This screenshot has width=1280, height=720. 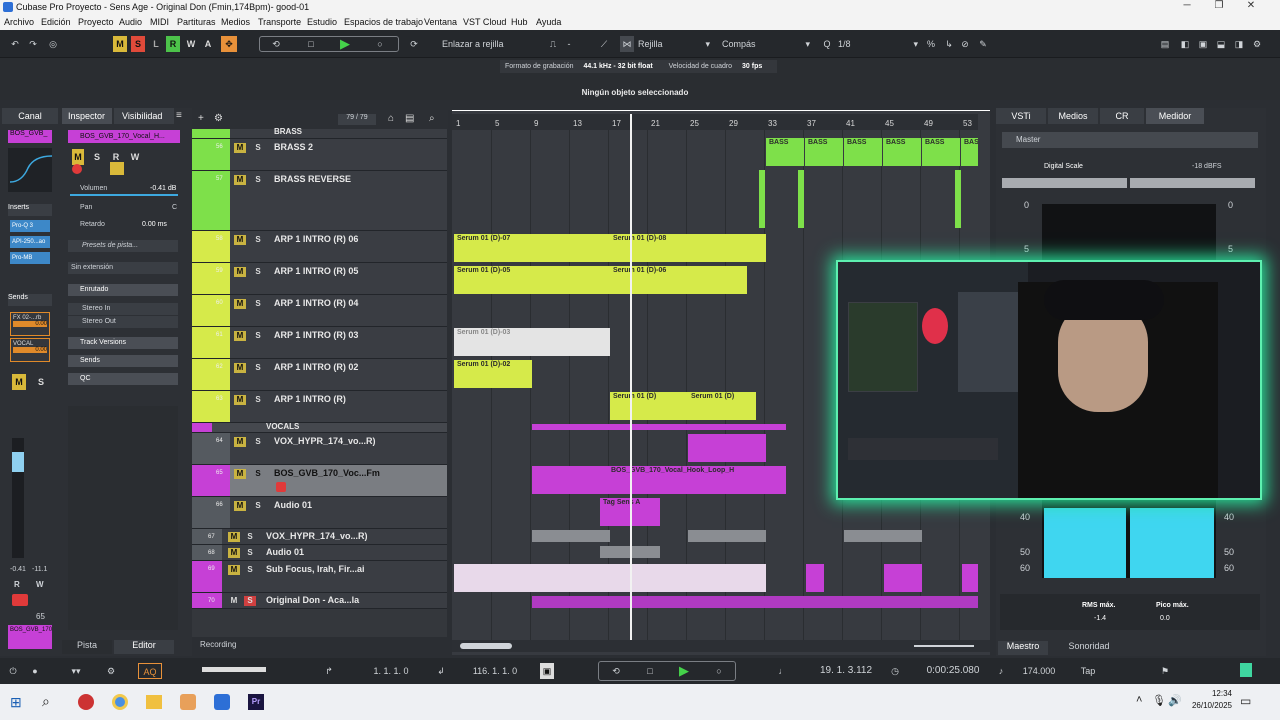 What do you see at coordinates (785, 152) in the screenshot?
I see `event-bass: BASS` at bounding box center [785, 152].